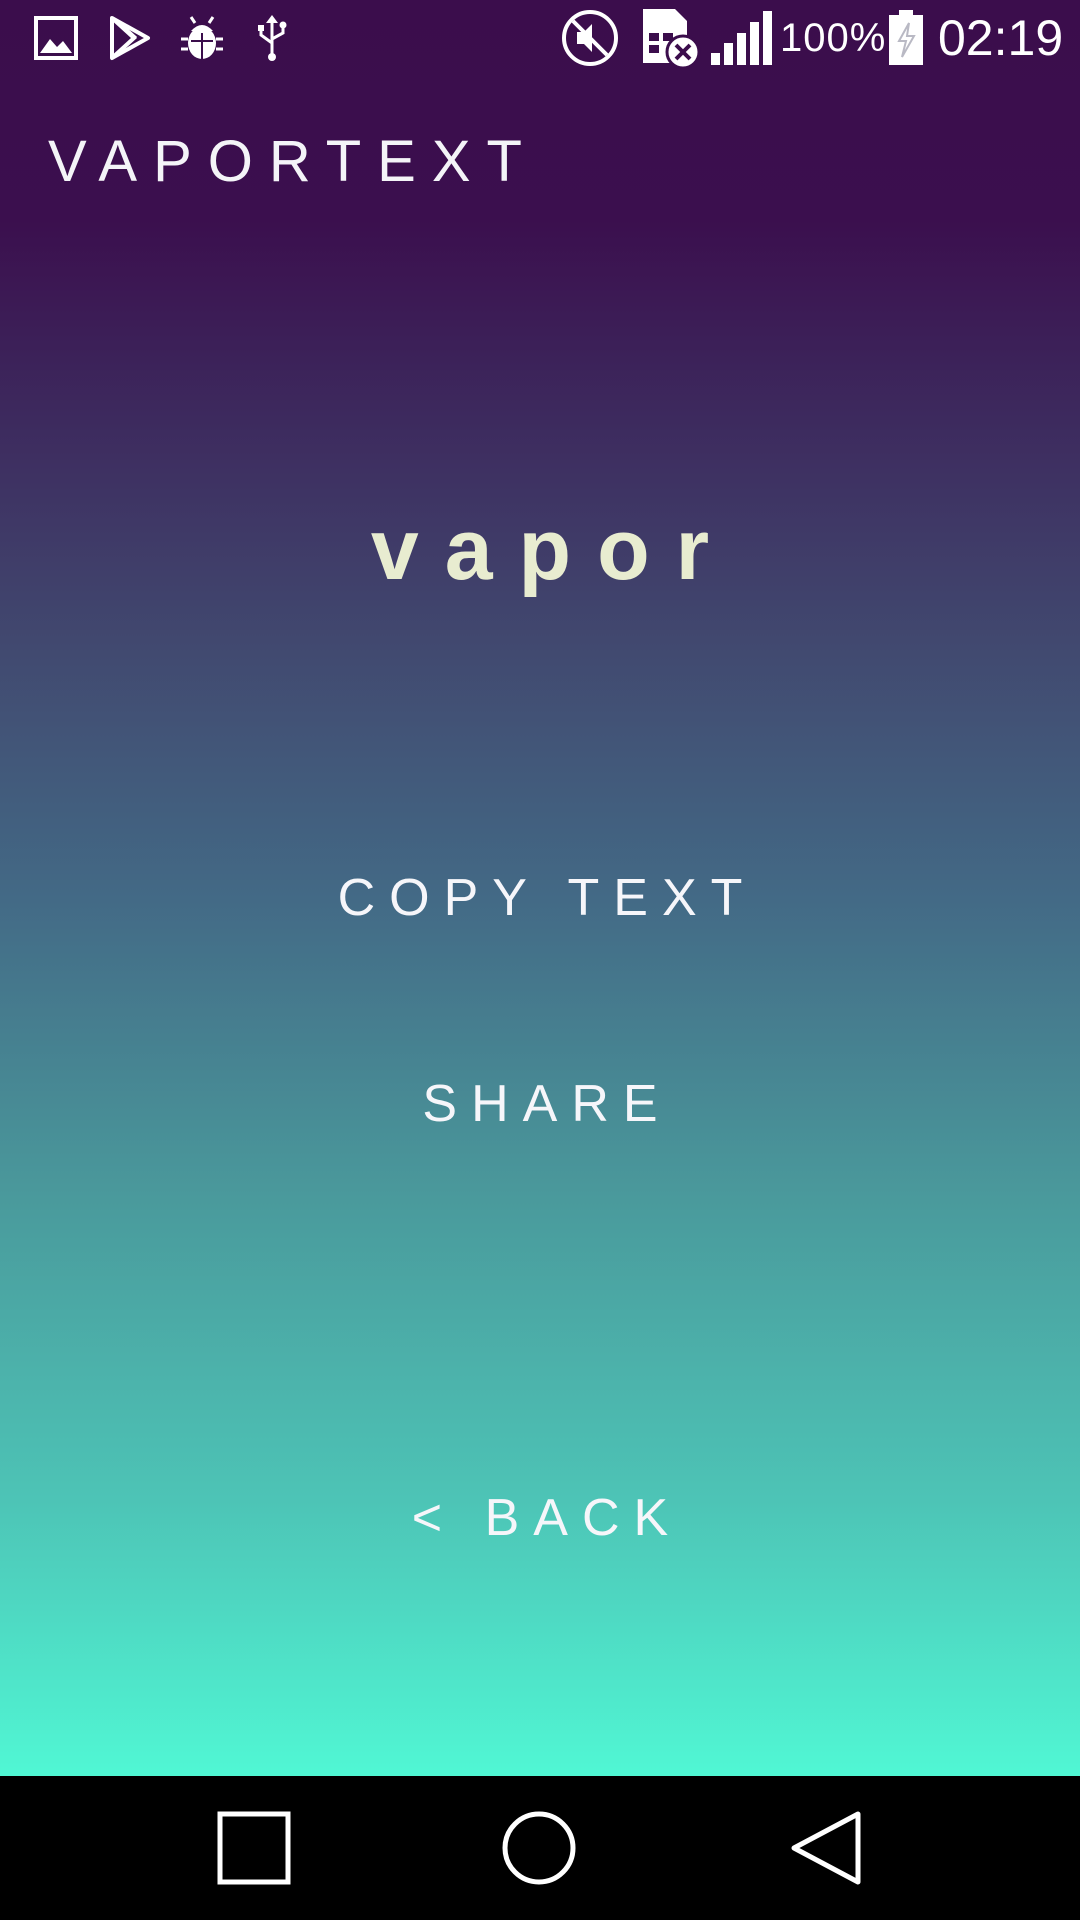 The height and width of the screenshot is (1920, 1080). Describe the element at coordinates (540, 1104) in the screenshot. I see `share-button: SHARE` at that location.